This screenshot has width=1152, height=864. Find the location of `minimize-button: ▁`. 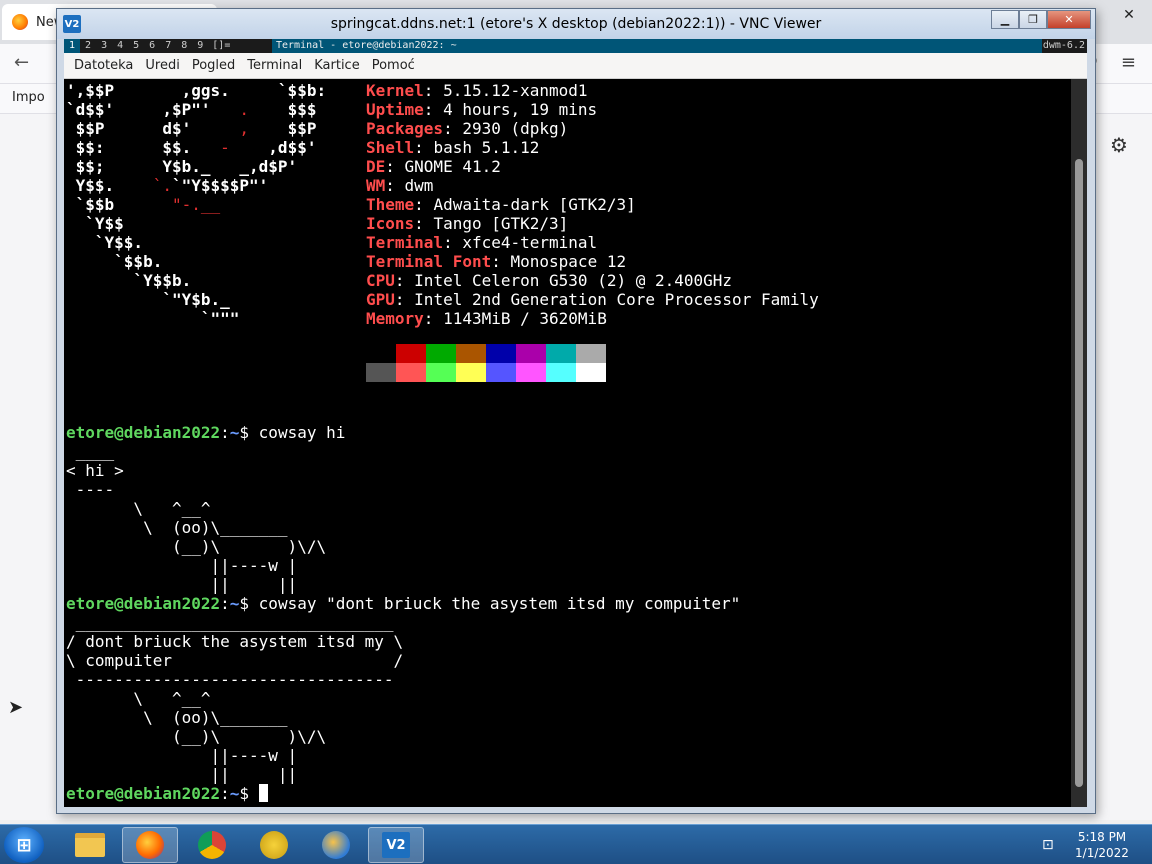

minimize-button: ▁ is located at coordinates (1005, 19).